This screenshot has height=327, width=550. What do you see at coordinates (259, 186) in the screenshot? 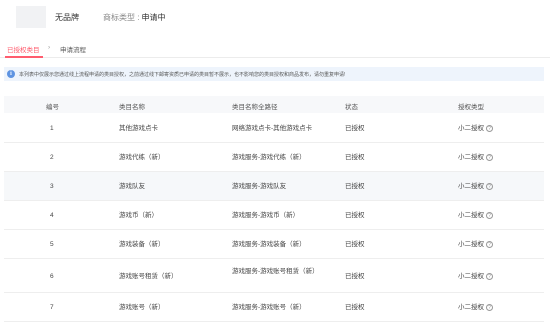
I see `category-path: 游戏服务-游戏队友` at bounding box center [259, 186].